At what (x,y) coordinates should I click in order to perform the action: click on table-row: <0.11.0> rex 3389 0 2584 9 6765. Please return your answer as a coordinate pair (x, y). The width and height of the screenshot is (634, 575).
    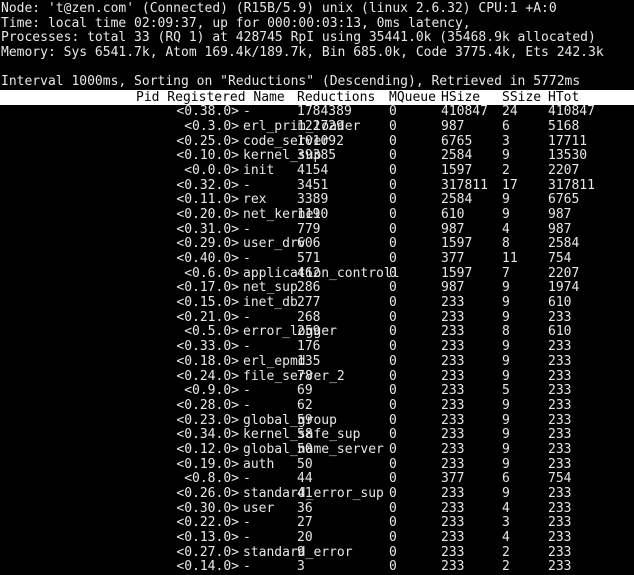
    Looking at the image, I should click on (317, 200).